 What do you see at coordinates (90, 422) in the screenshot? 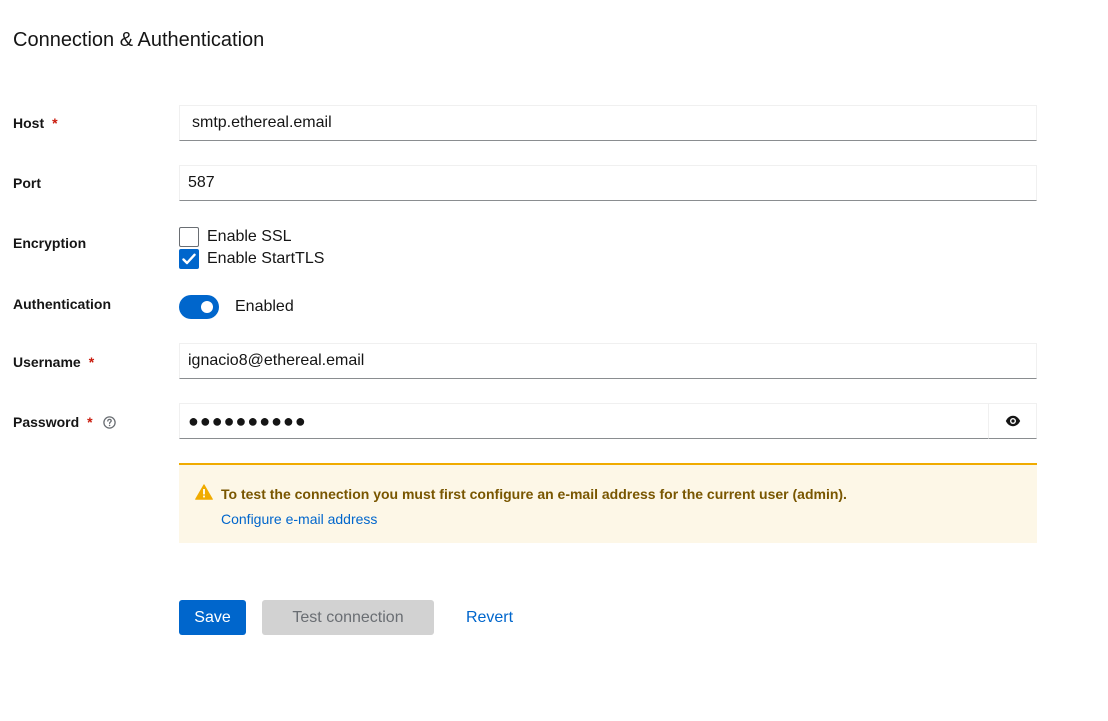
I see `password-required-marker: *` at bounding box center [90, 422].